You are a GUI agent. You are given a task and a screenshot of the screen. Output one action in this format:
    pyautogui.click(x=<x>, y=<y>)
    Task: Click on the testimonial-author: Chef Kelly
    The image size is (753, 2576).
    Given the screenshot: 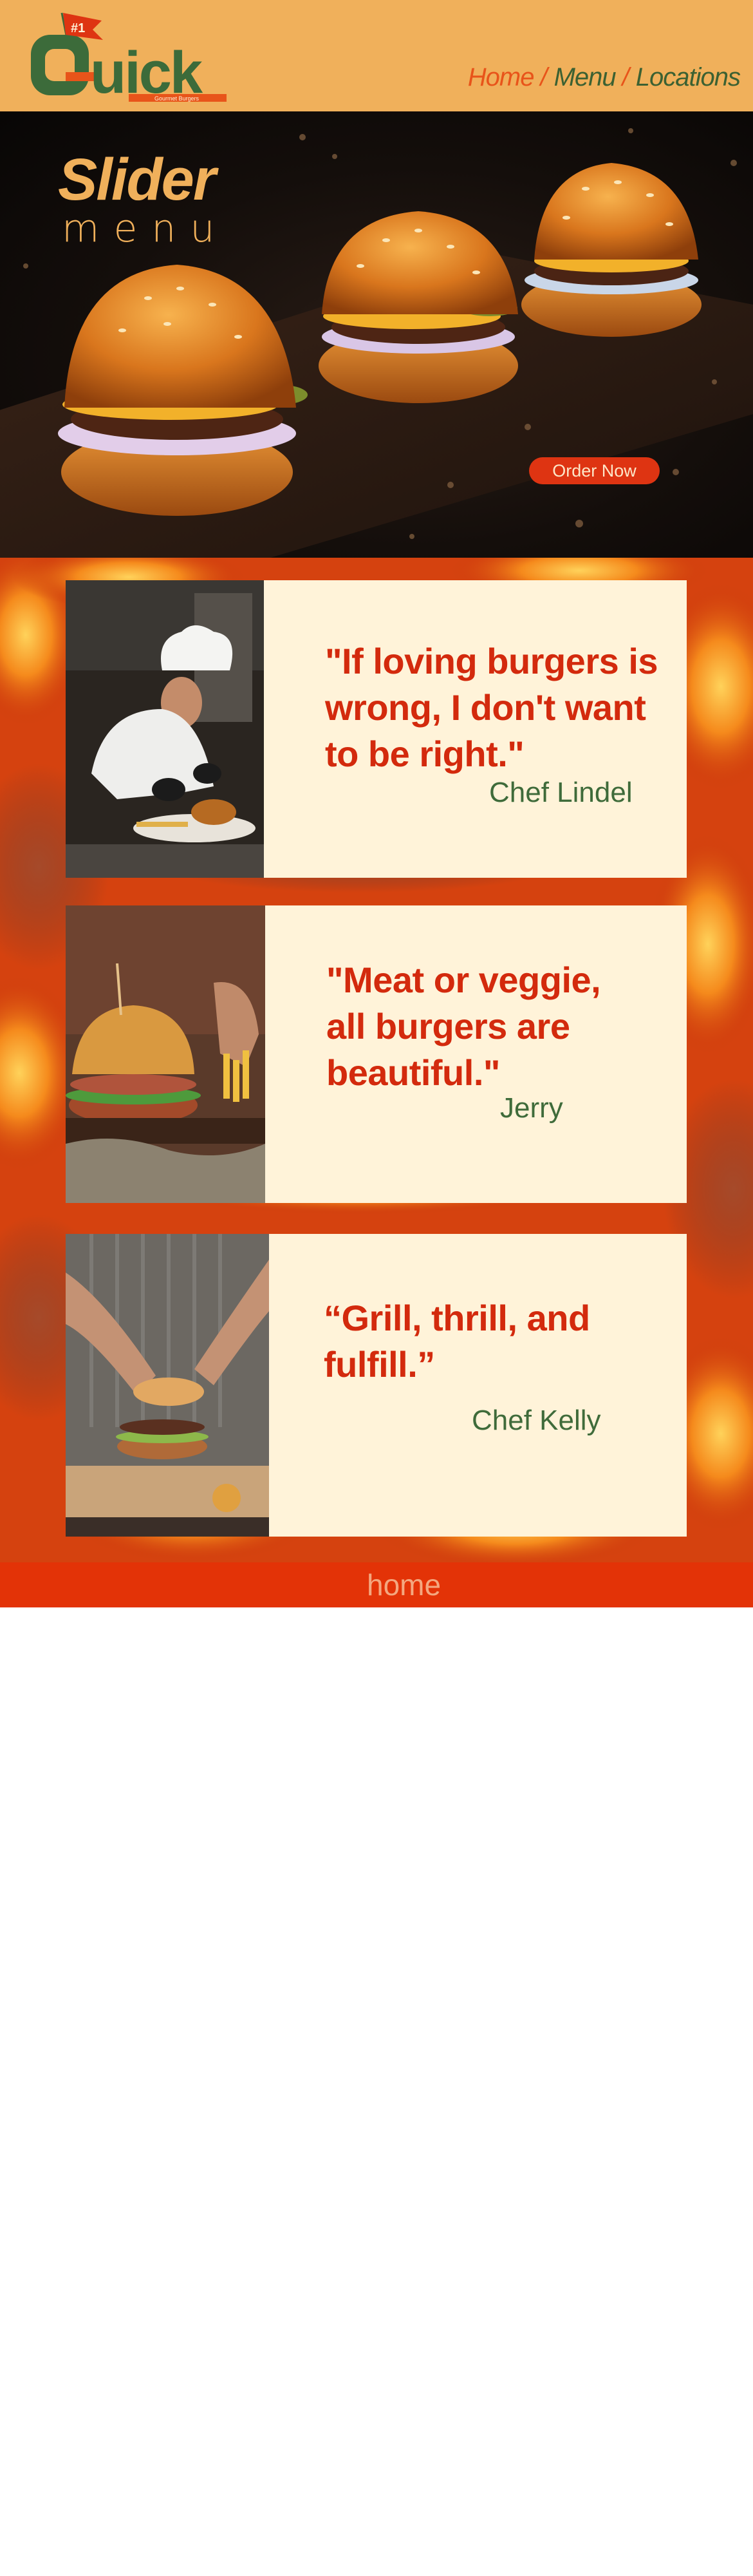 What is the action you would take?
    pyautogui.click(x=536, y=1420)
    